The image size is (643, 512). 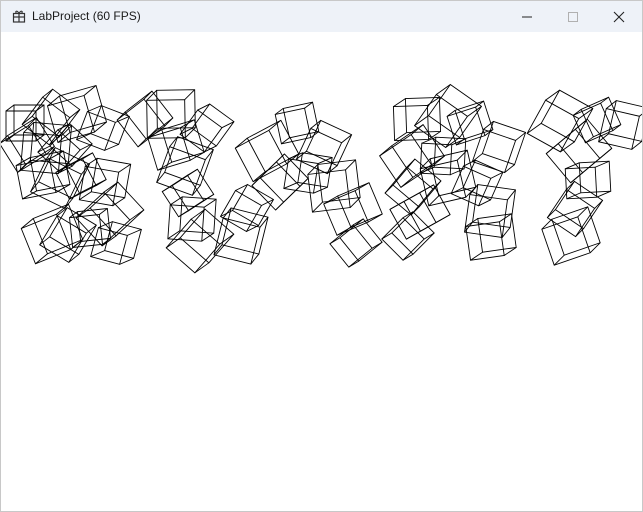 I want to click on minimize-button, so click(x=527, y=16).